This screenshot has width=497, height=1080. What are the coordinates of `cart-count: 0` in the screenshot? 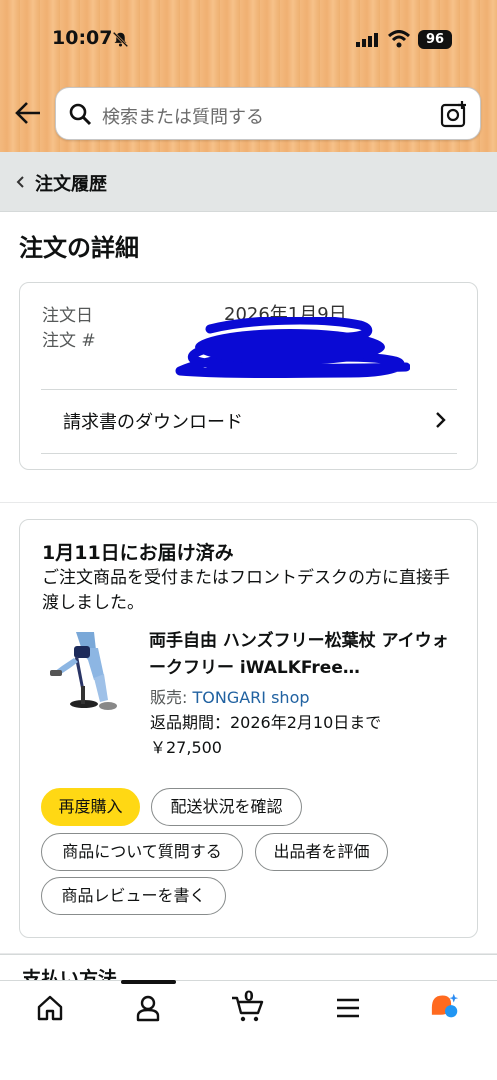 It's located at (249, 997).